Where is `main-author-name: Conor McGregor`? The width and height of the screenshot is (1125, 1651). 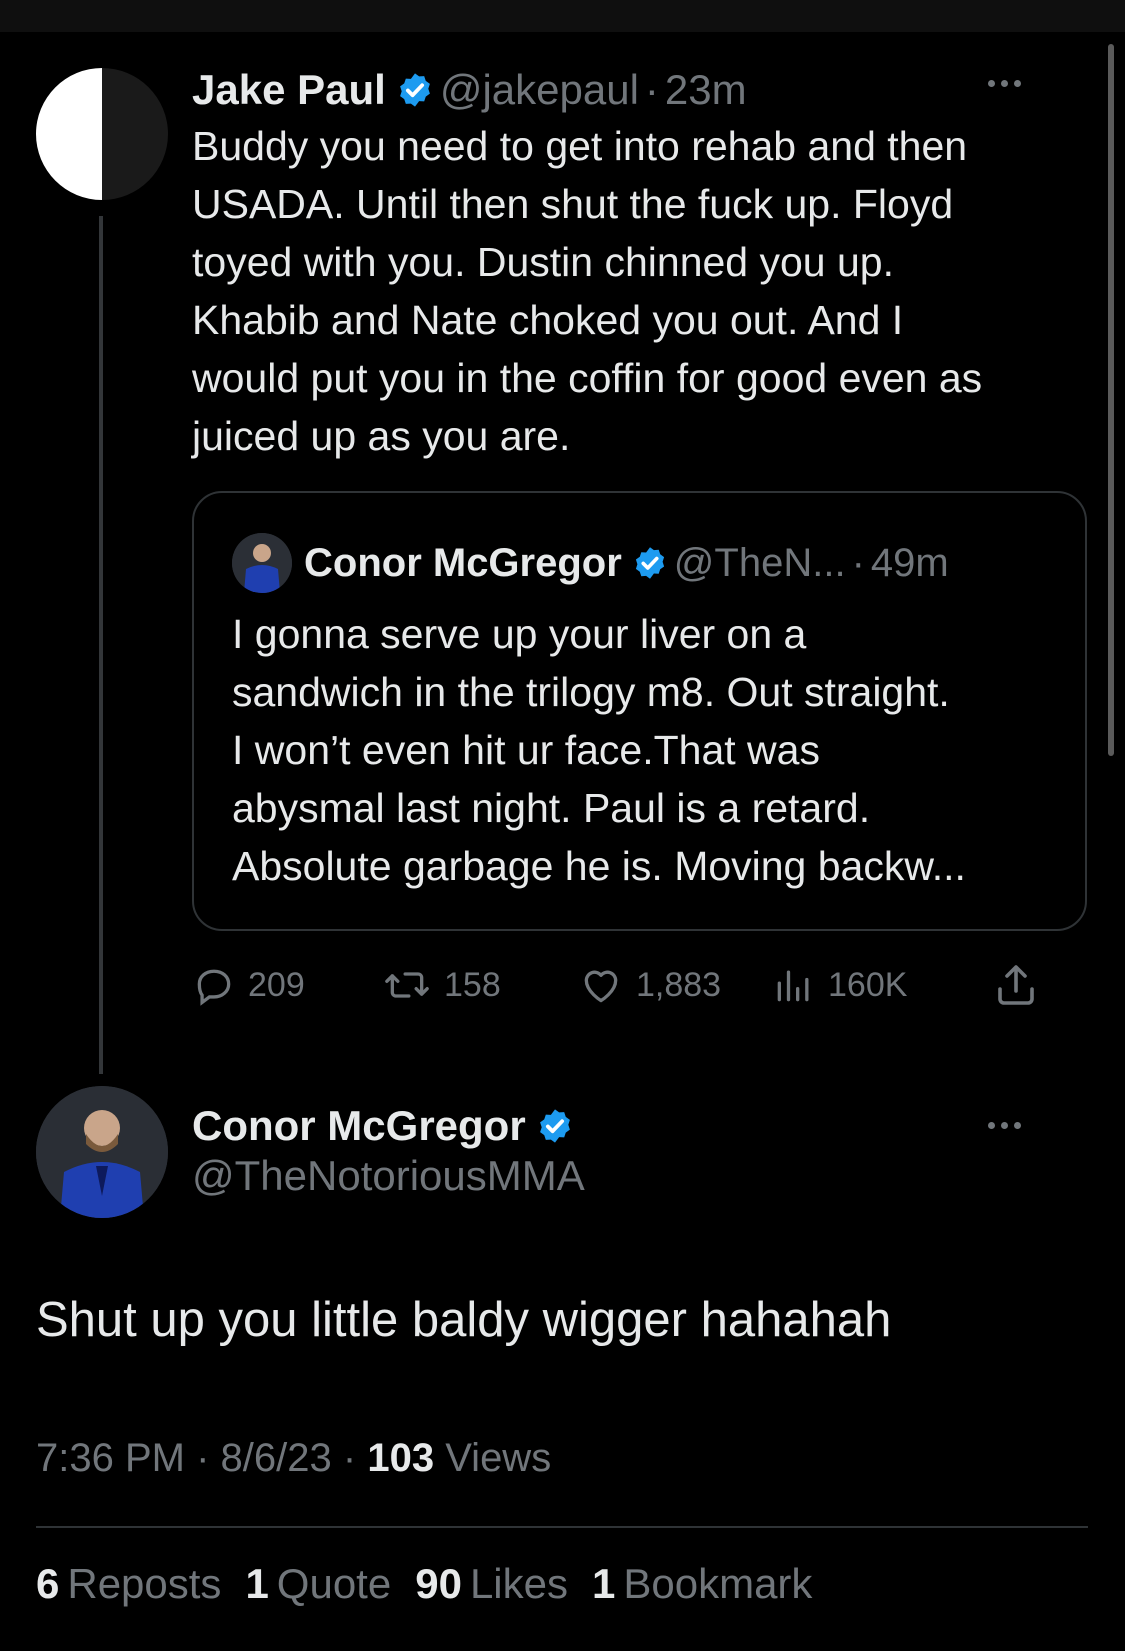
main-author-name: Conor McGregor is located at coordinates (359, 1126).